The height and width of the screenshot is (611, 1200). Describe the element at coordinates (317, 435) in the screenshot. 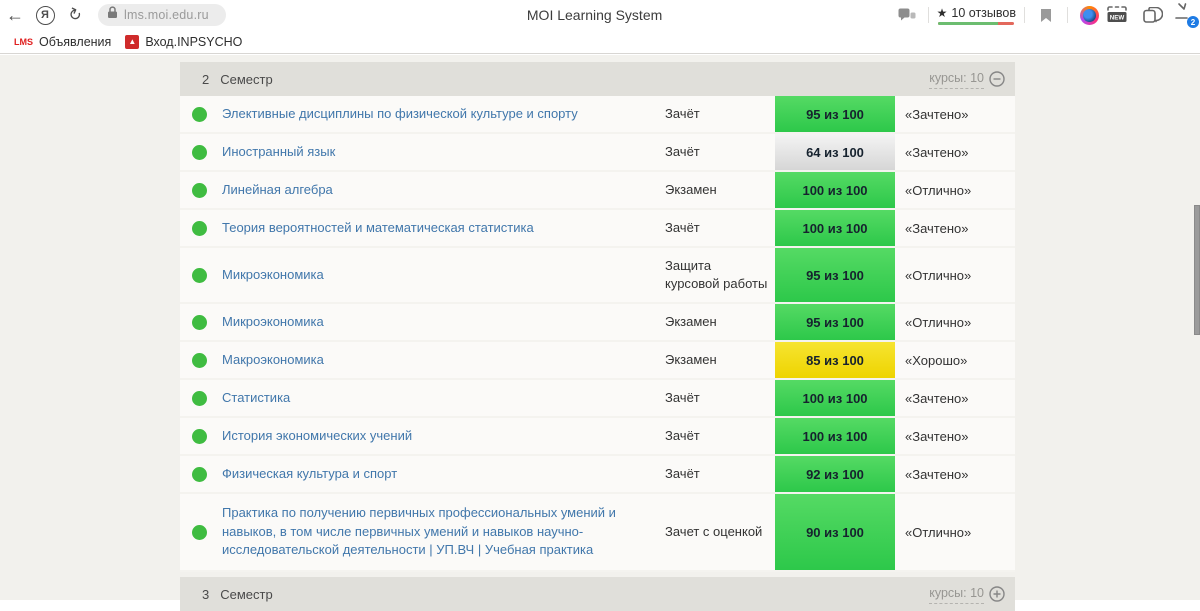

I see `course-link: История экономических учений` at that location.